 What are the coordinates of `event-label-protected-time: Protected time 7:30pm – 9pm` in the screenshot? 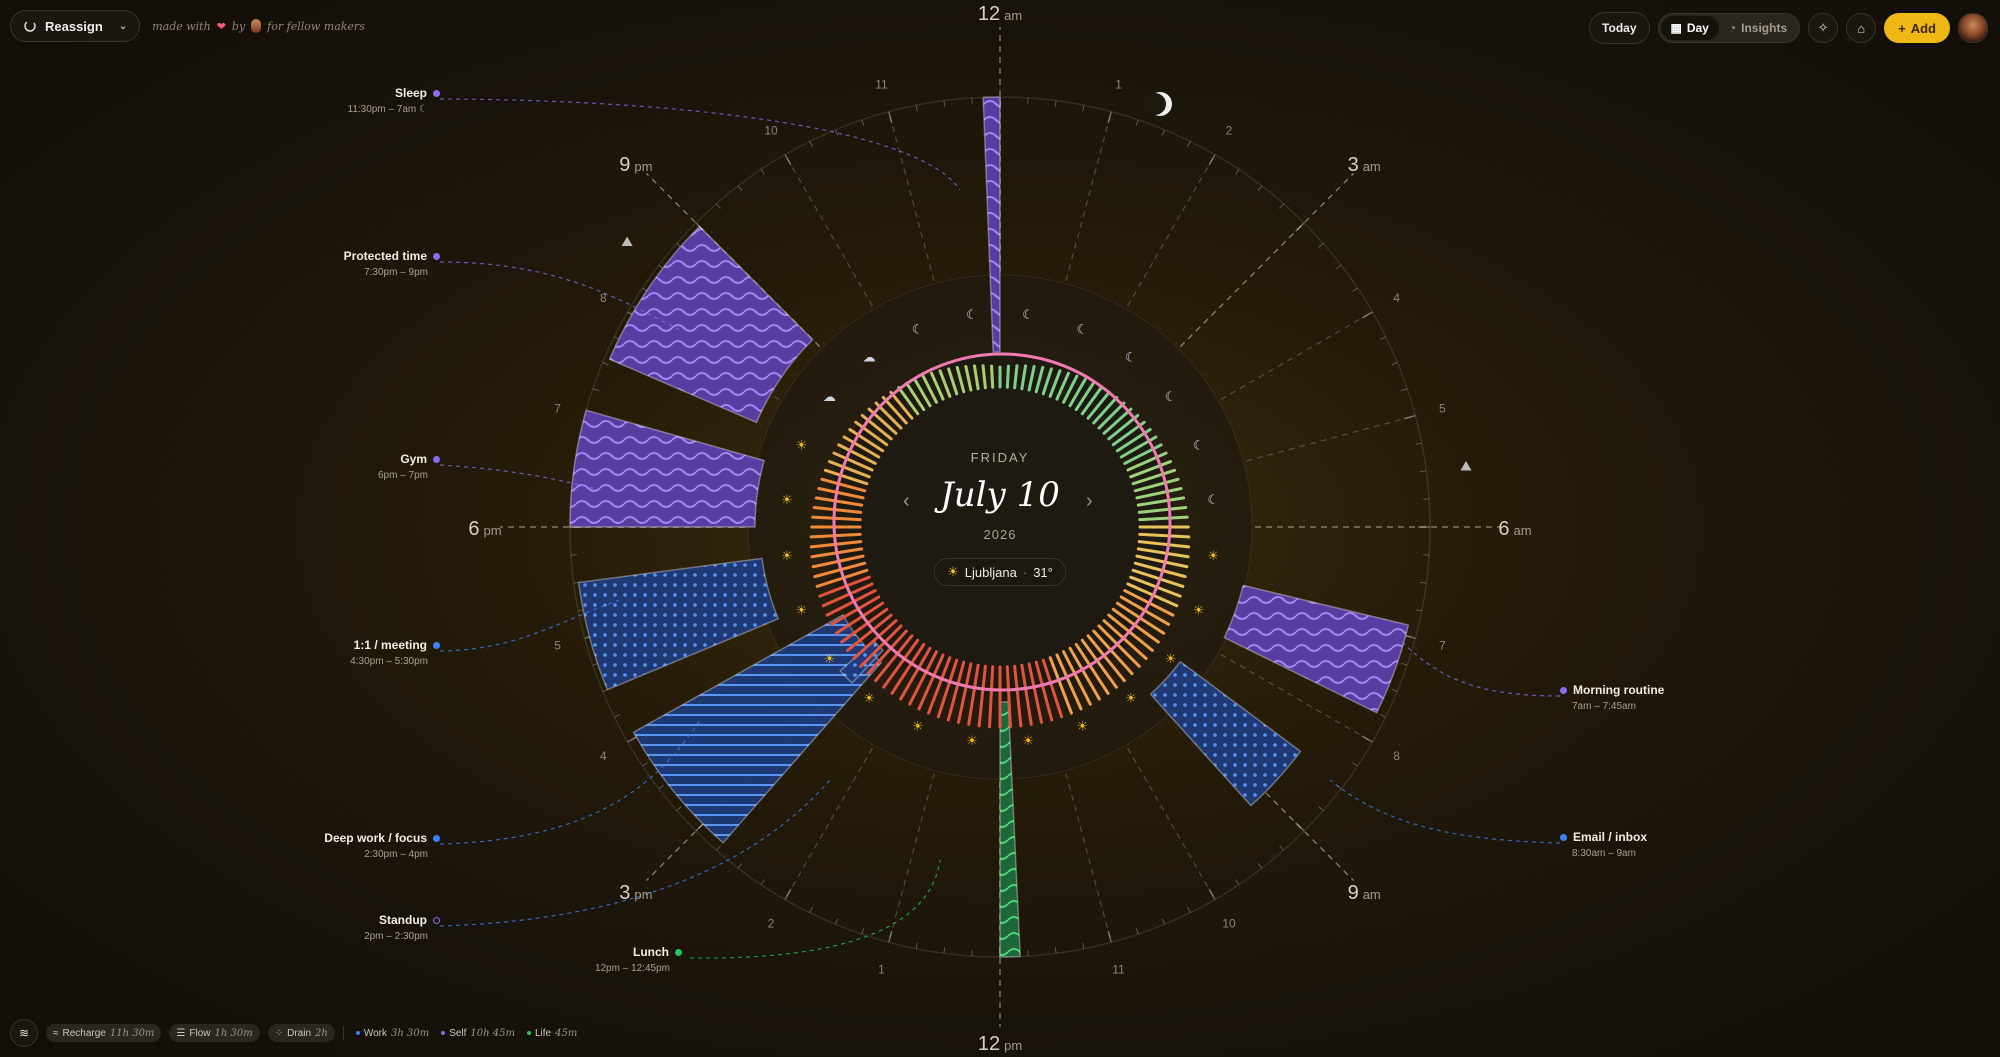 It's located at (392, 263).